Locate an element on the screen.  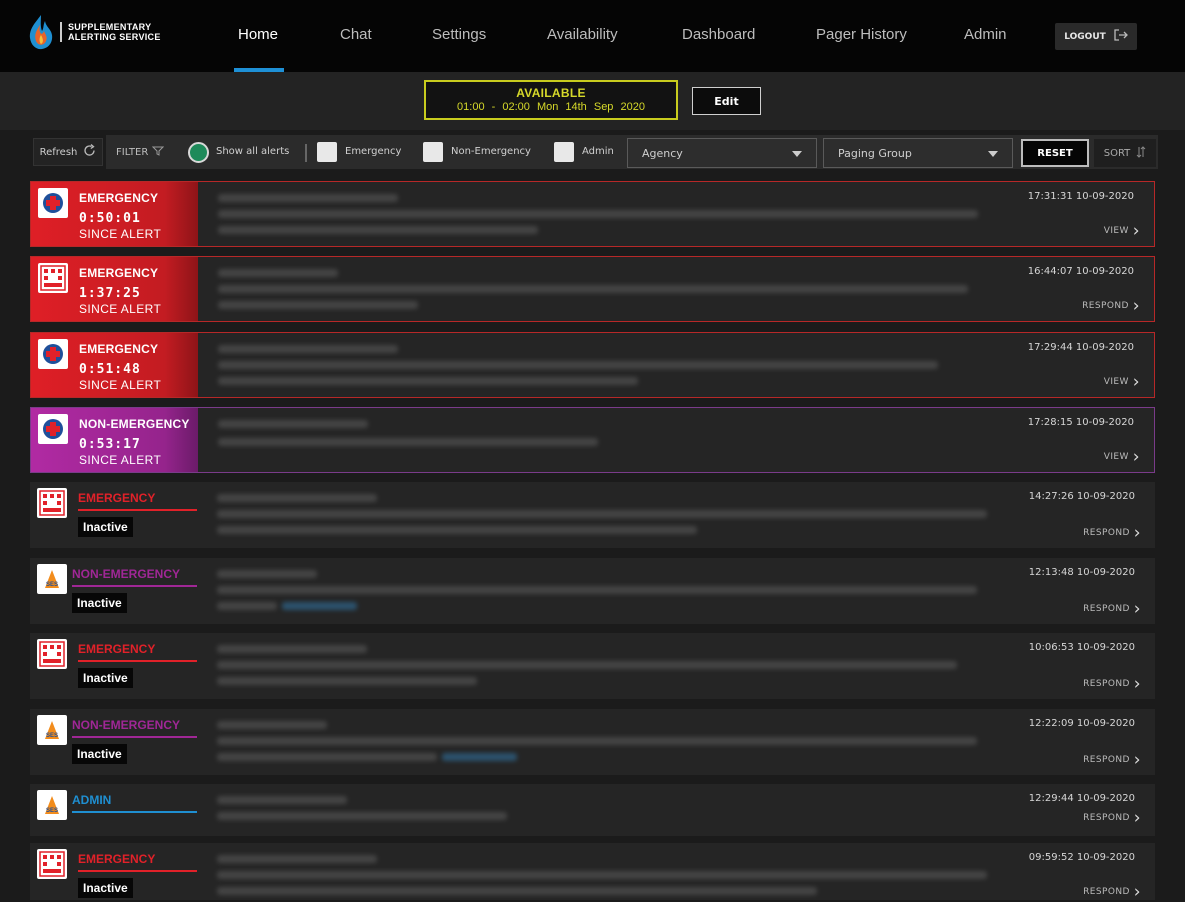
alert-timestamp: 12:22:09 10-09-2020 is located at coordinates (1081, 723).